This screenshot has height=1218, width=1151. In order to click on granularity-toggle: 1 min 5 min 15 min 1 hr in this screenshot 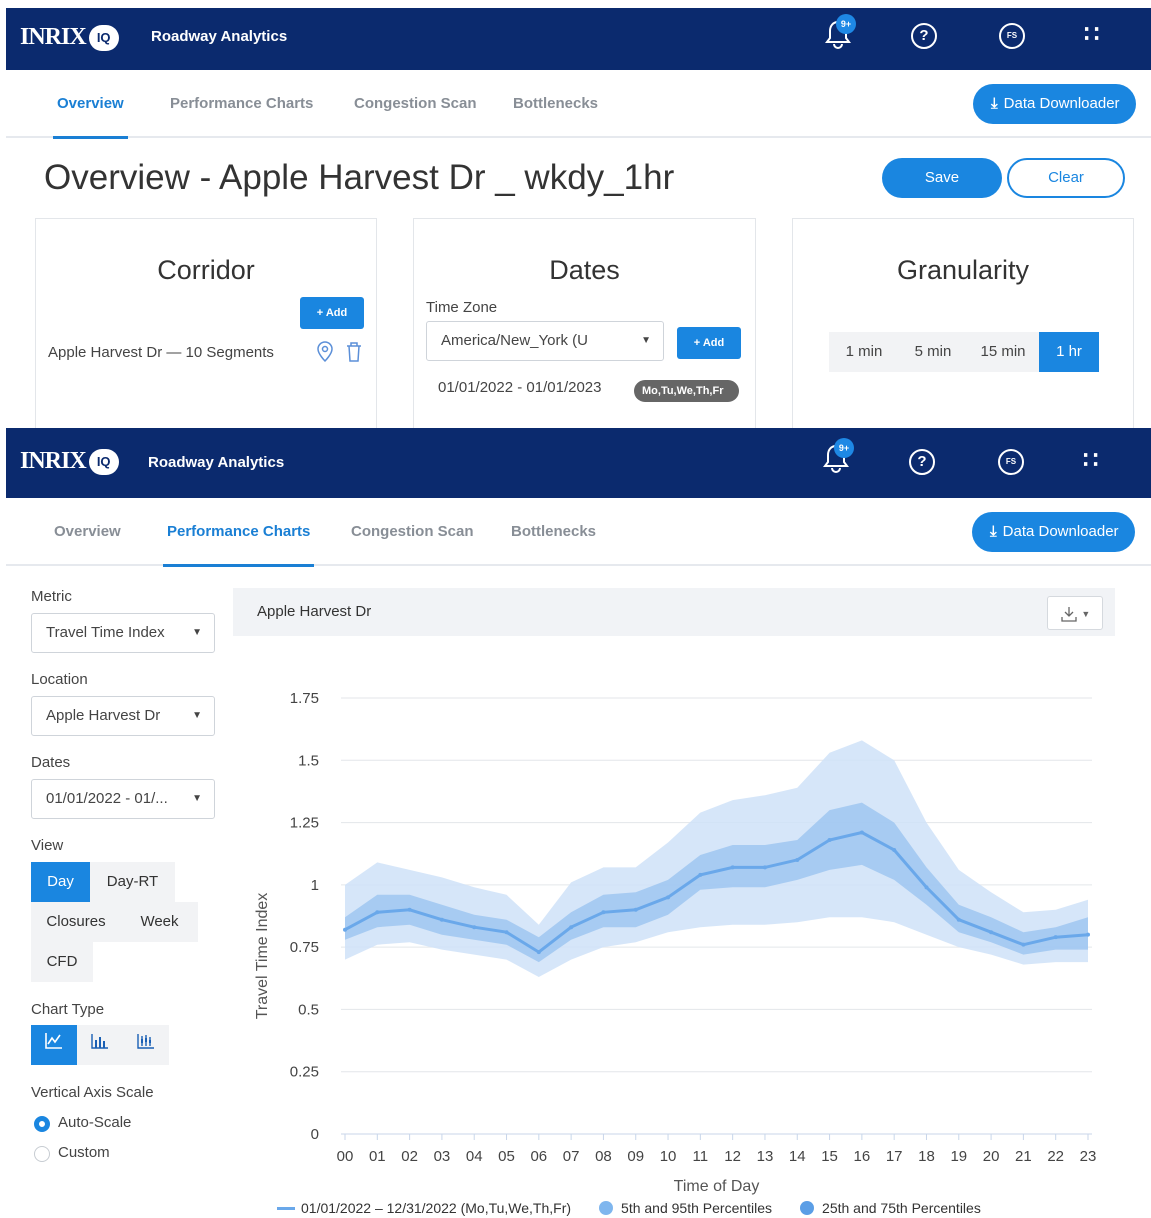, I will do `click(964, 352)`.